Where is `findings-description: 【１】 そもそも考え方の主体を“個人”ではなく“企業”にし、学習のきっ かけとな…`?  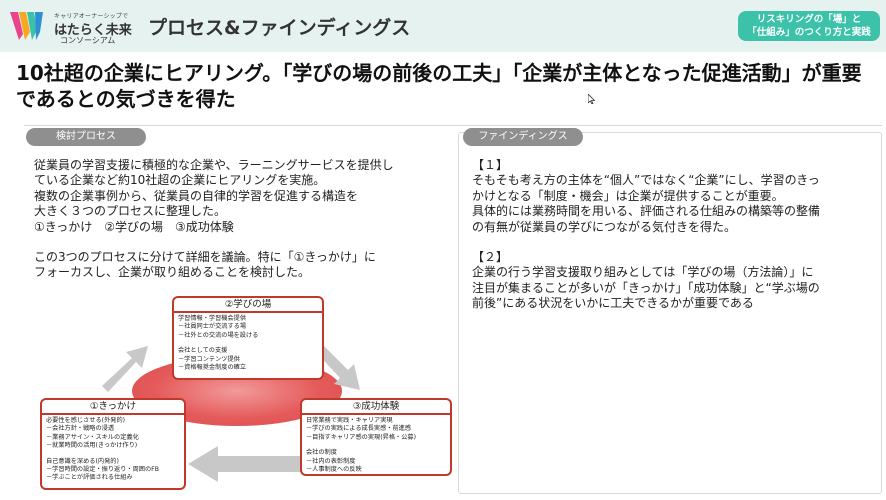 findings-description: 【１】 そもそも考え方の主体を“個人”ではなく“企業”にし、学習のきっ かけとな… is located at coordinates (672, 235).